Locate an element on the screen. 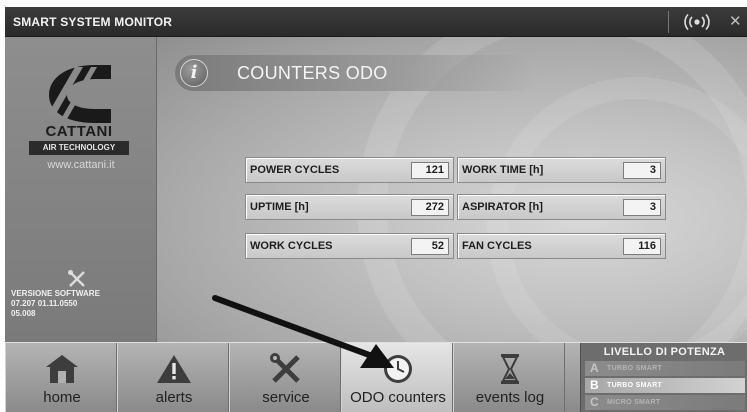  counter-value: 121 is located at coordinates (430, 170).